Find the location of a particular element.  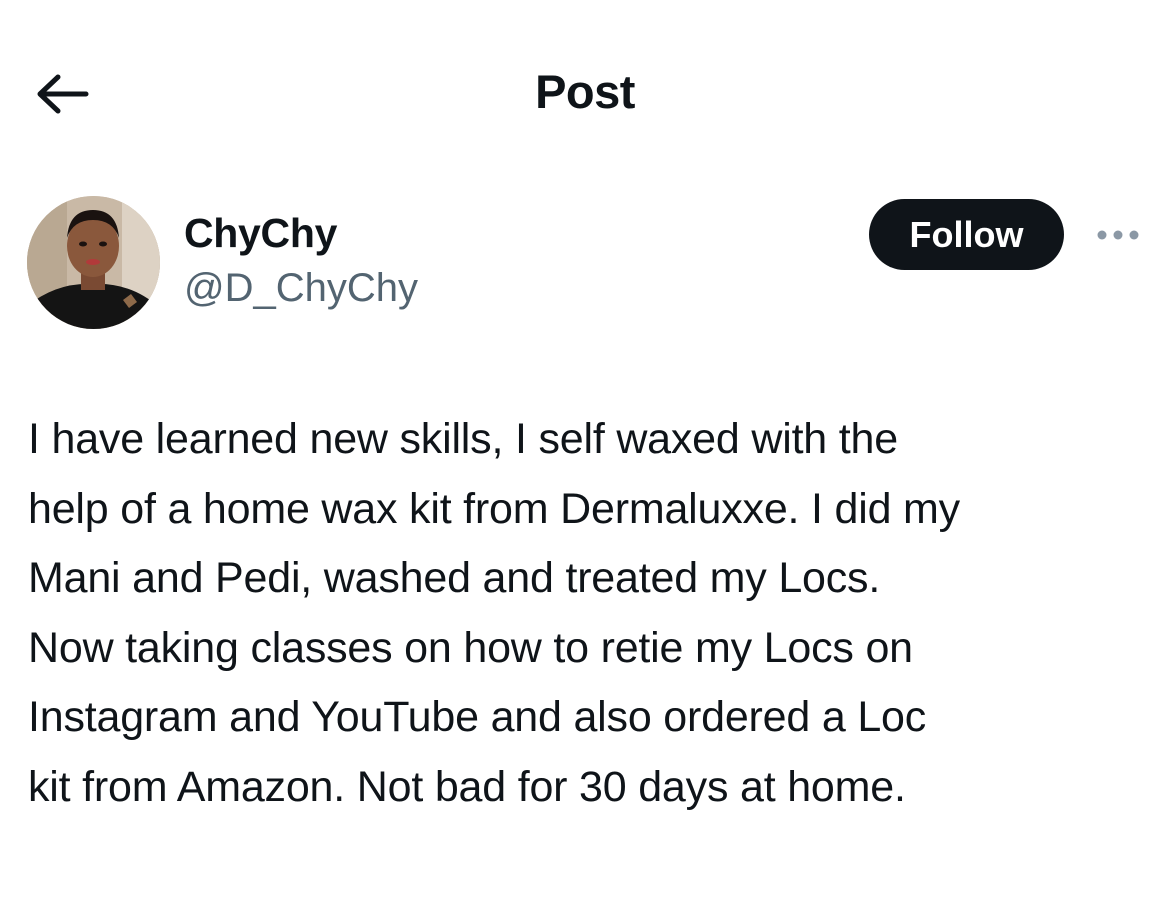

follow-button: Follow is located at coordinates (966, 234).